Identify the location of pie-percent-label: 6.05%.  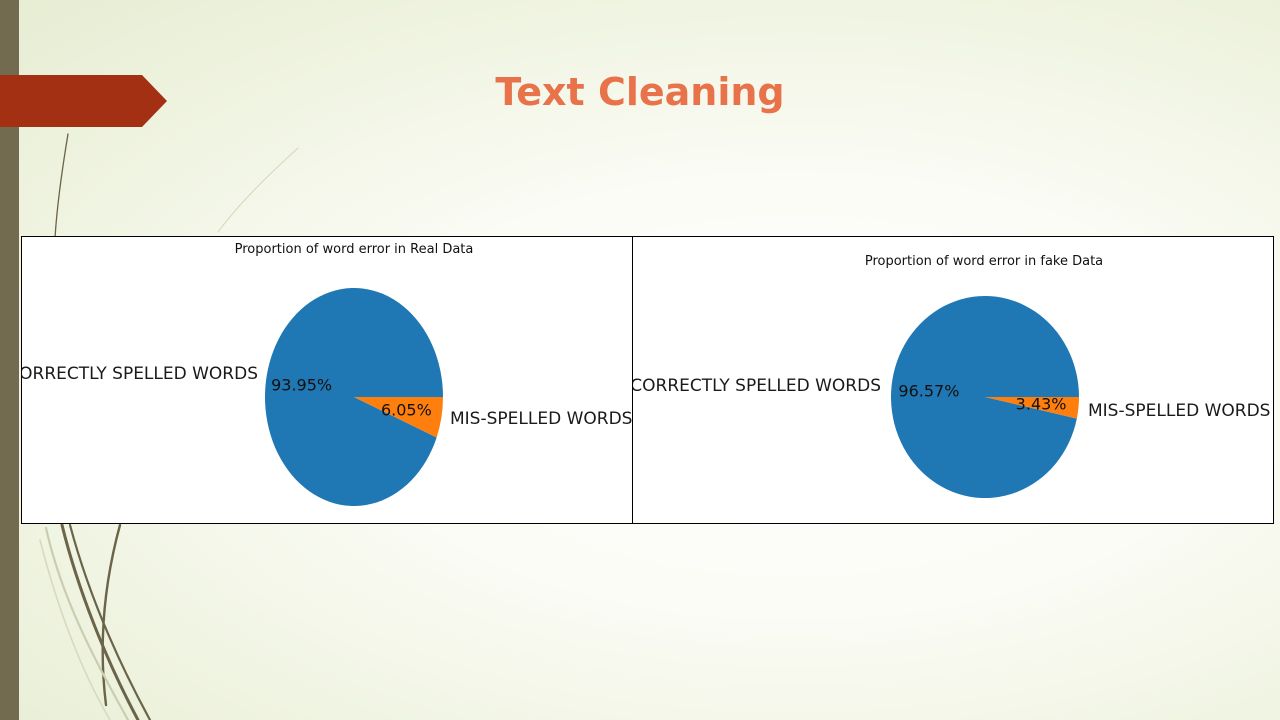
(406, 409).